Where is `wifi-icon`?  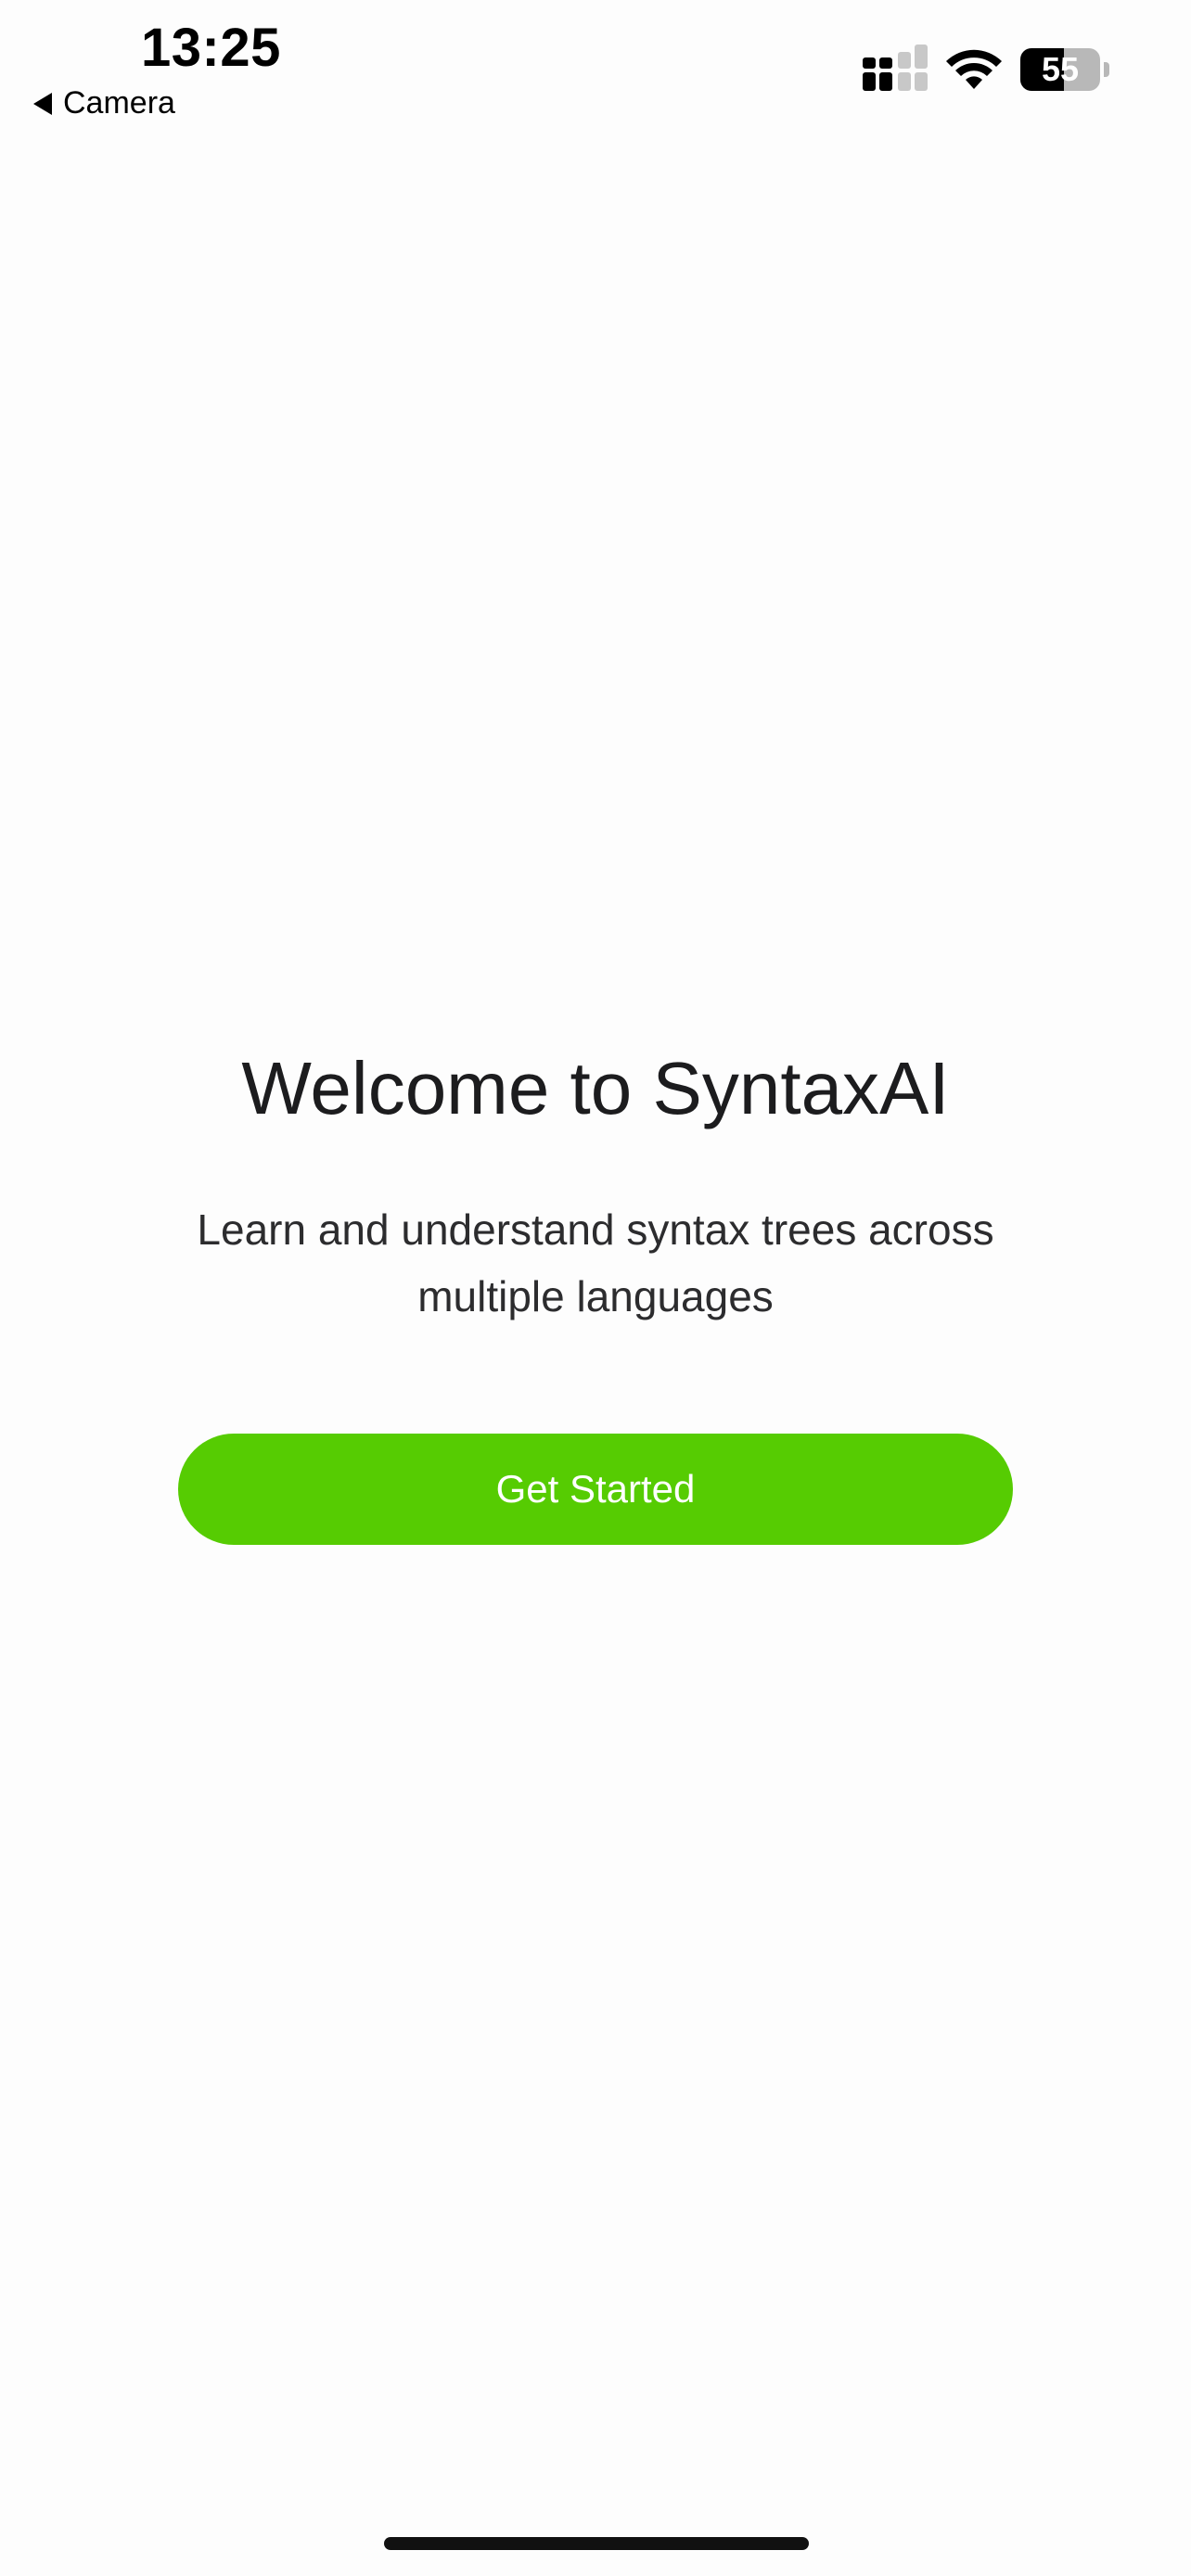
wifi-icon is located at coordinates (974, 69).